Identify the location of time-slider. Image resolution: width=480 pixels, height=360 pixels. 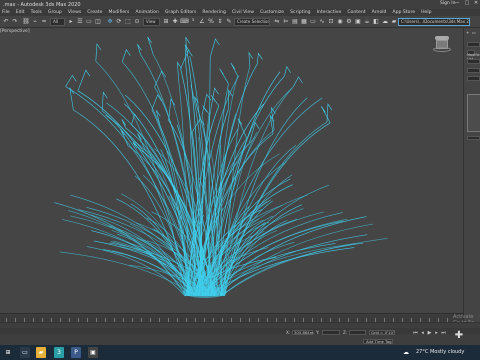
(231, 318).